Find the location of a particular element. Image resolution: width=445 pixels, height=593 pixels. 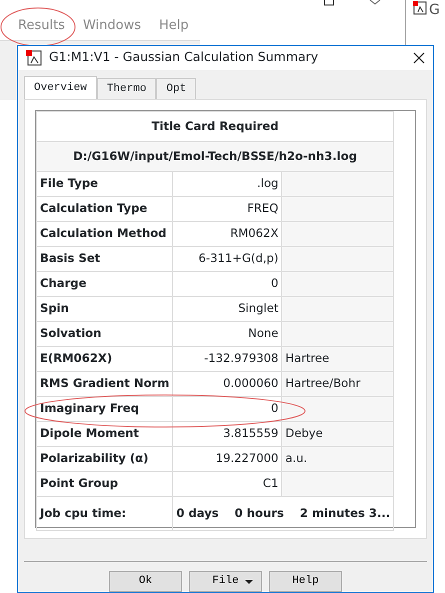

tab: Overview is located at coordinates (60, 87).